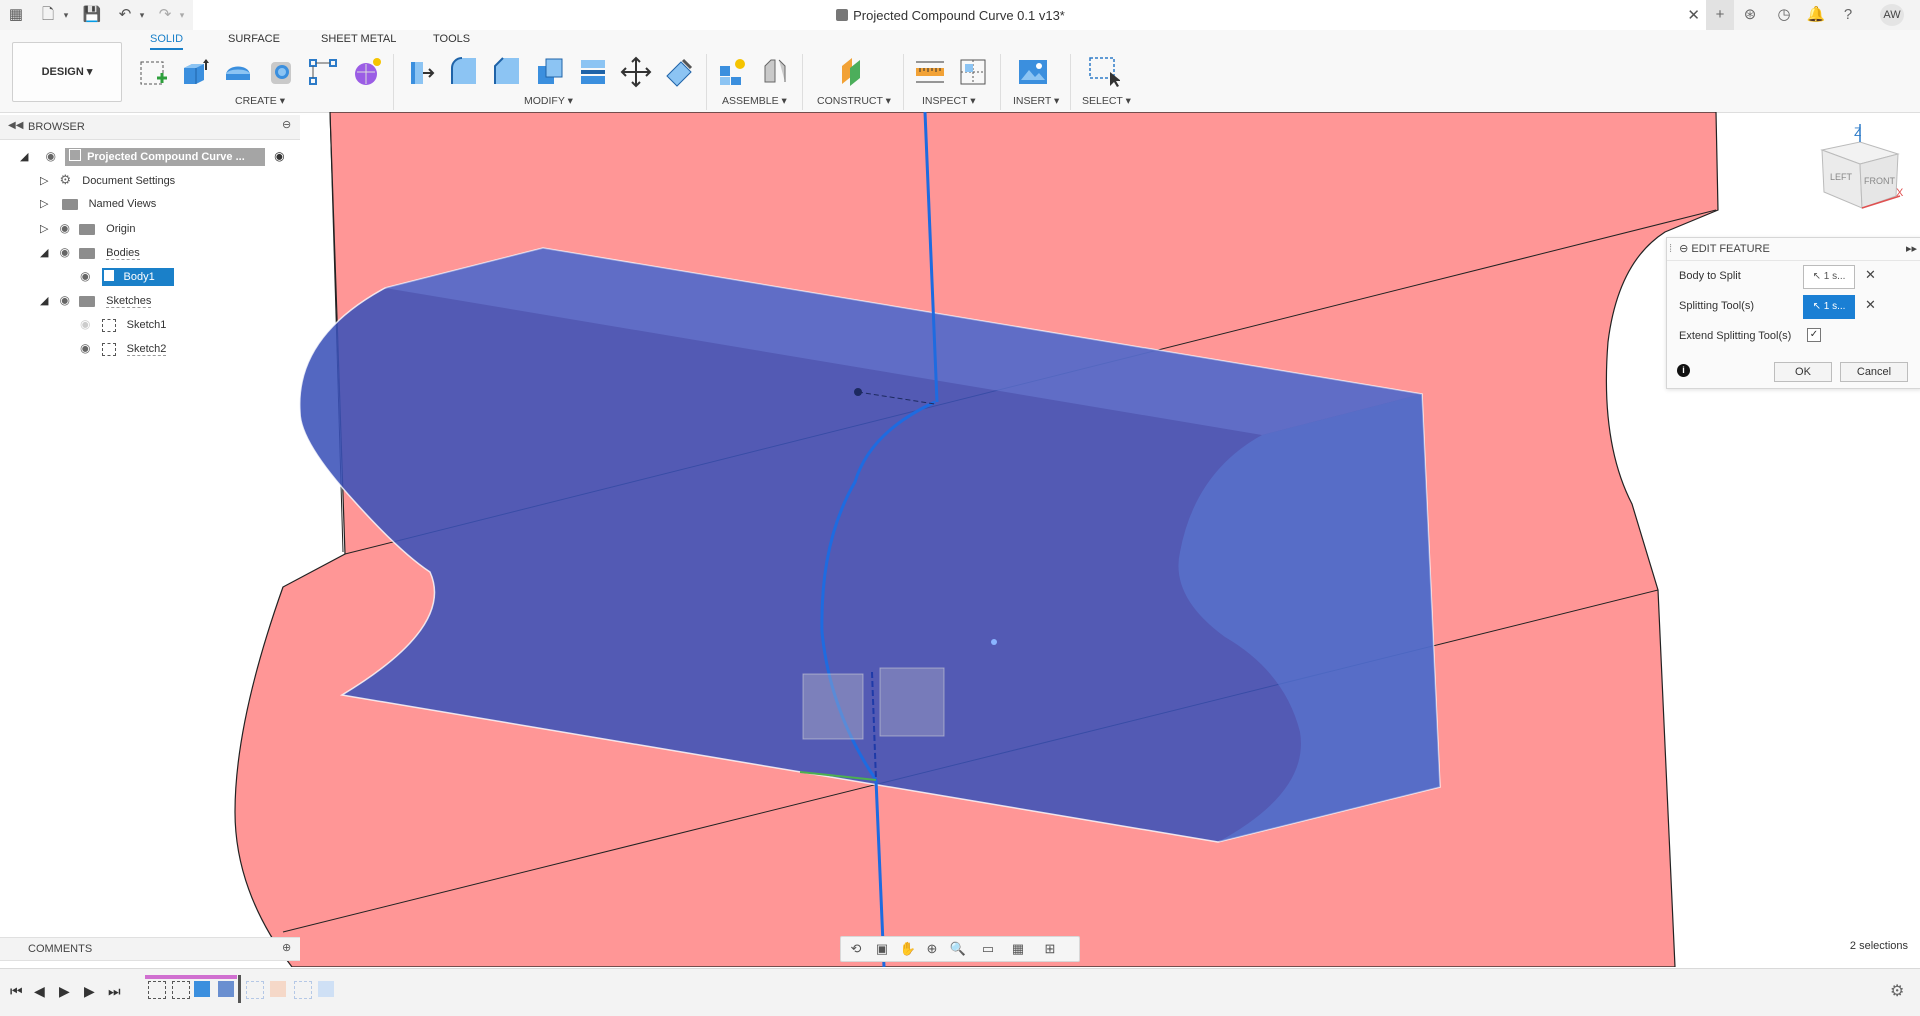 This screenshot has width=1920, height=1016. I want to click on tab-tools: TOOLS, so click(451, 39).